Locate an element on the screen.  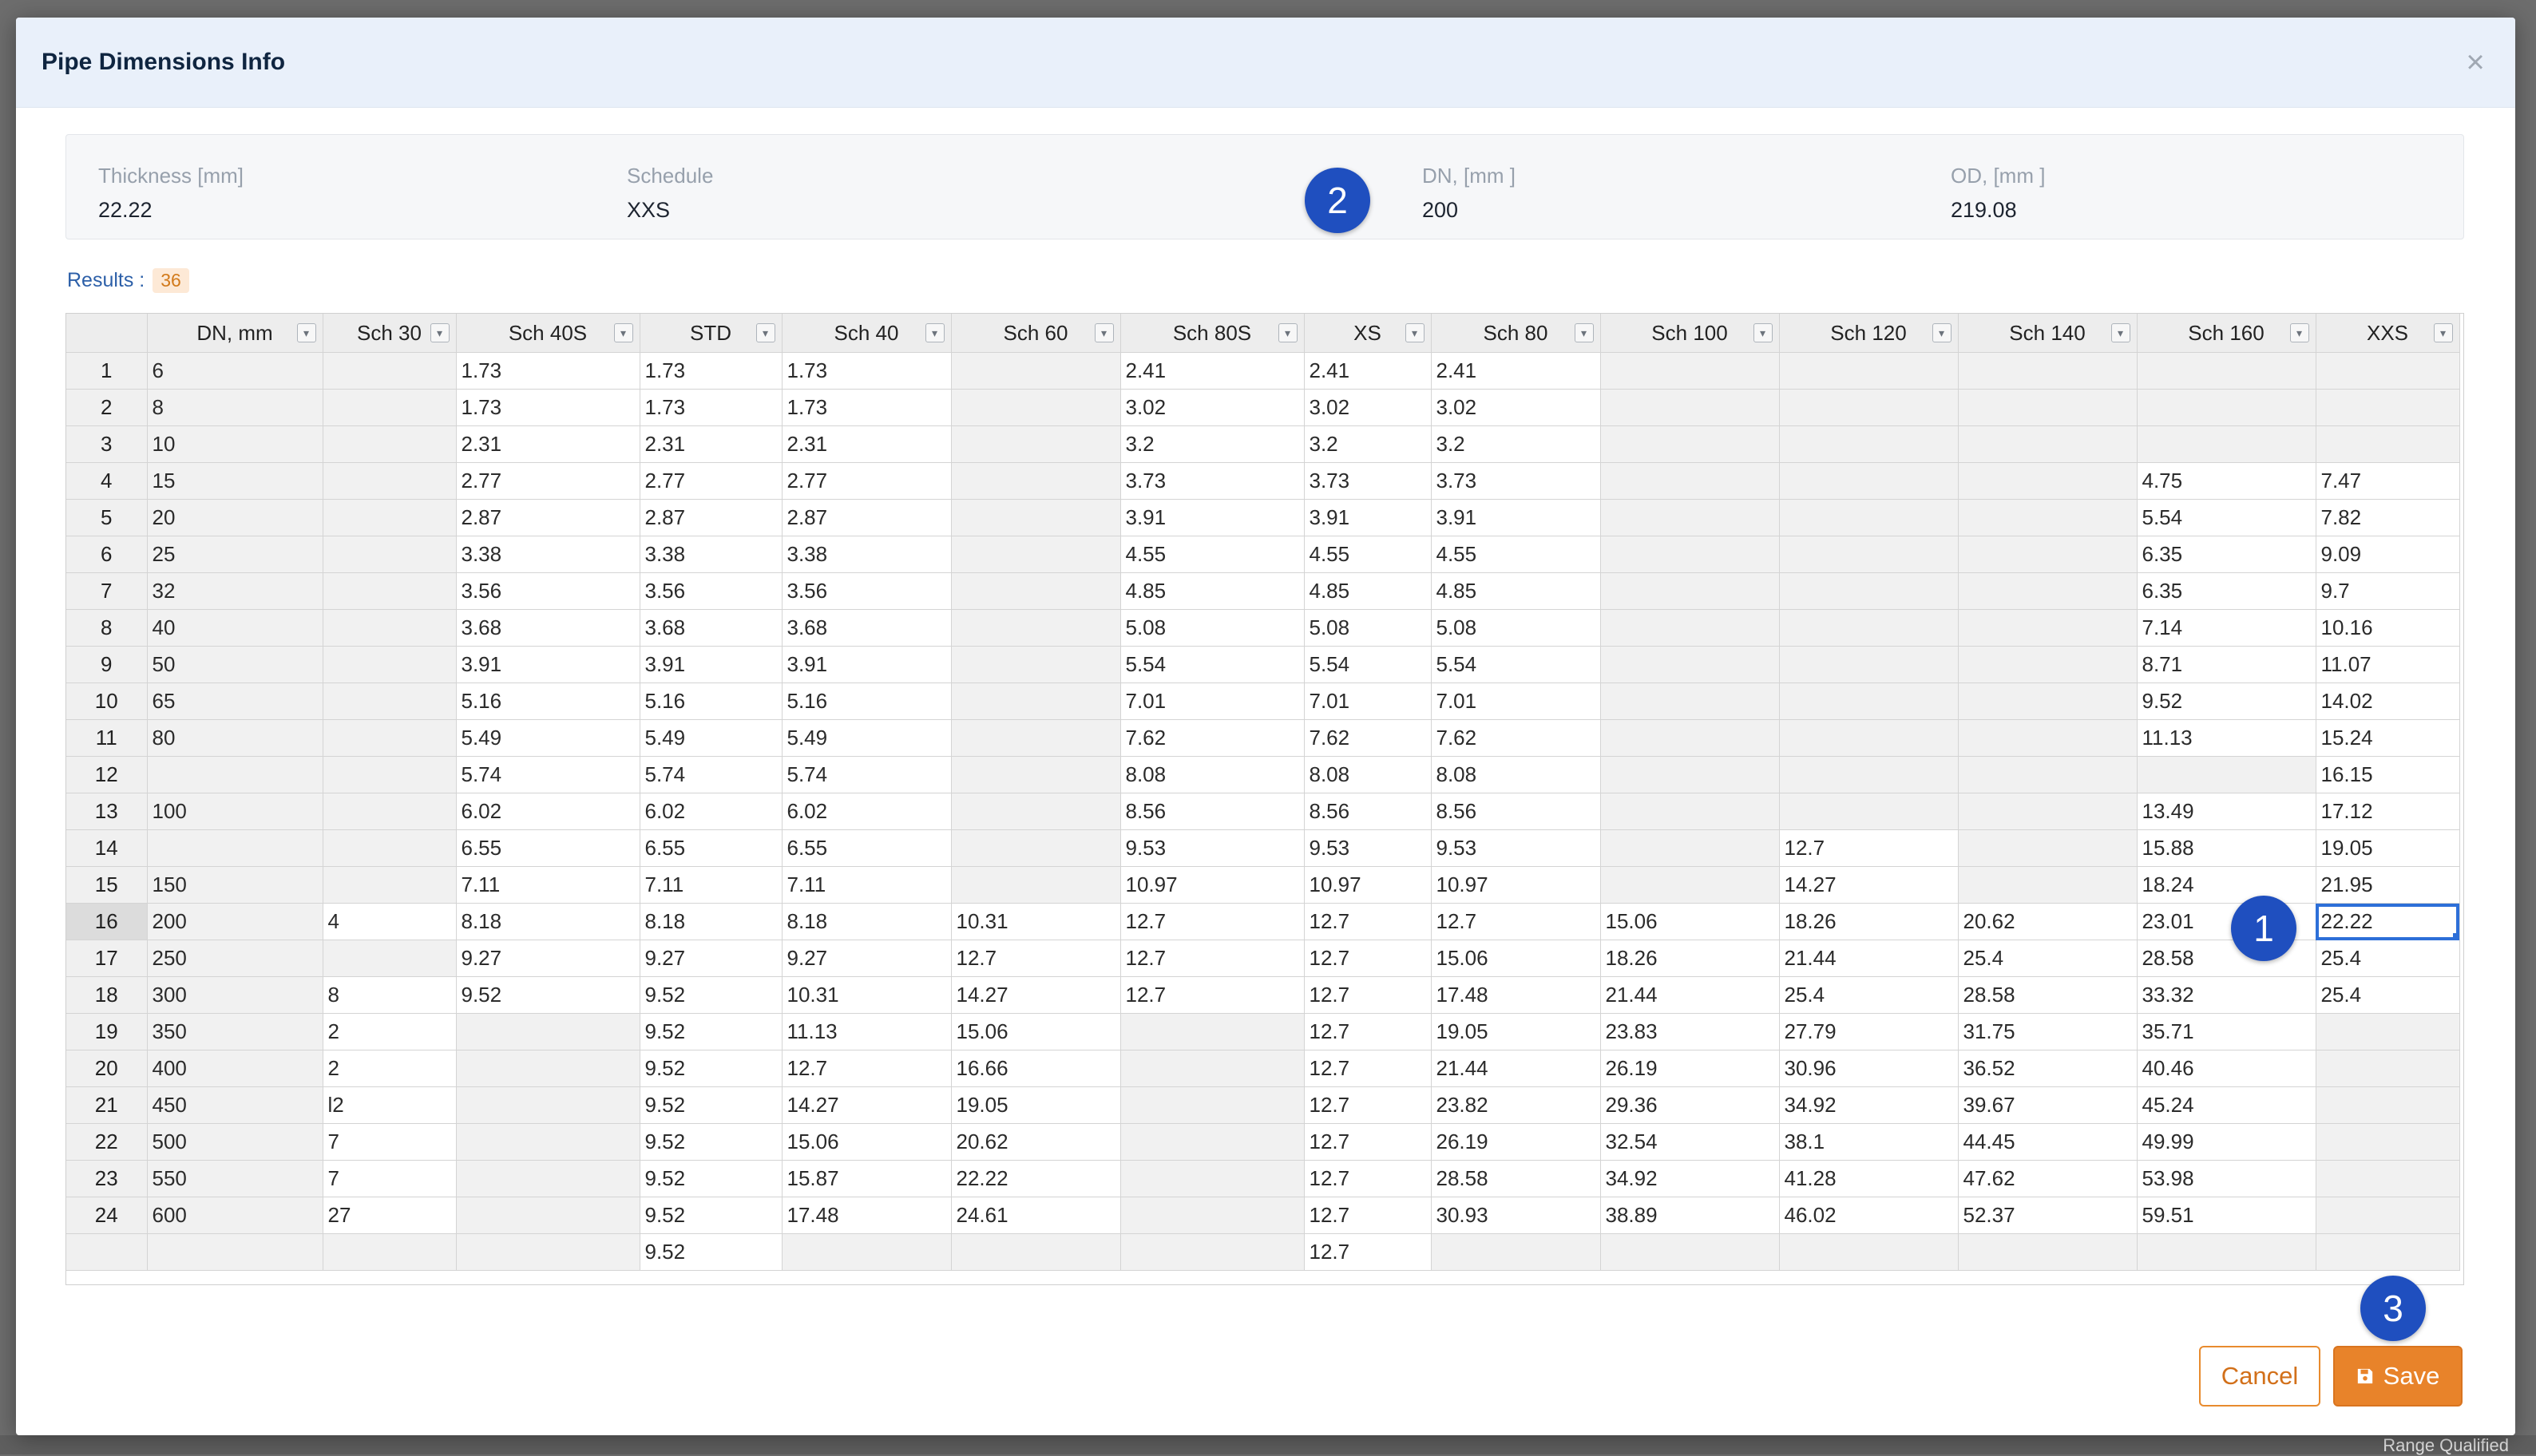
table-row: 11 80 5.49 5.49 5.49 7.62 7.62 7.62 11.13 15.24 is located at coordinates (1263, 738).